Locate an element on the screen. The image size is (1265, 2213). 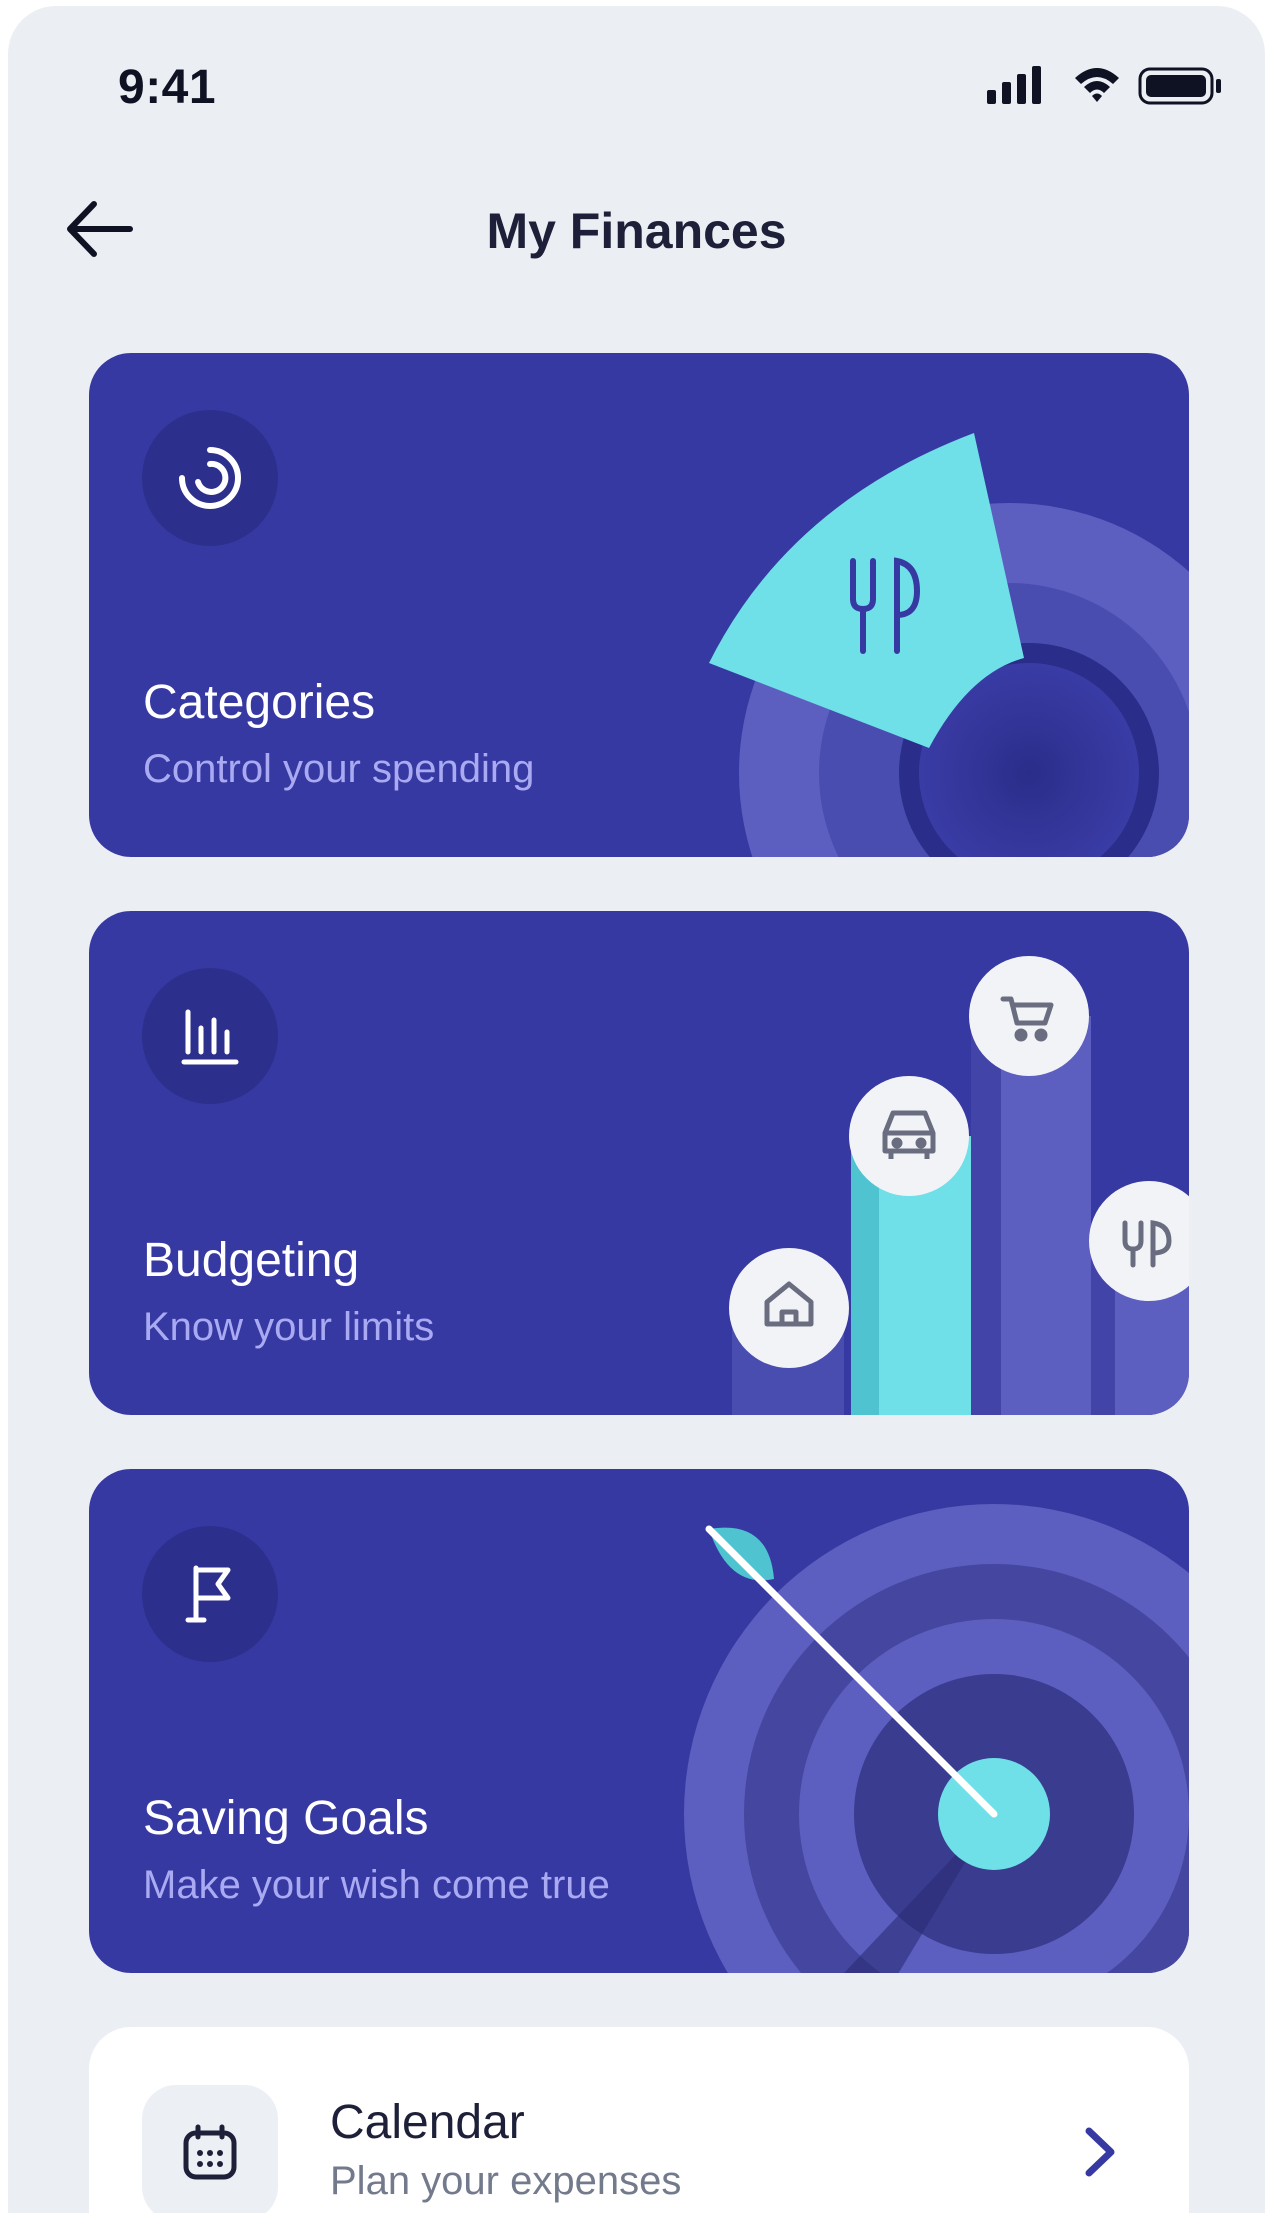
saving-goals-subtitle: Make your wish come true is located at coordinates (376, 1885).